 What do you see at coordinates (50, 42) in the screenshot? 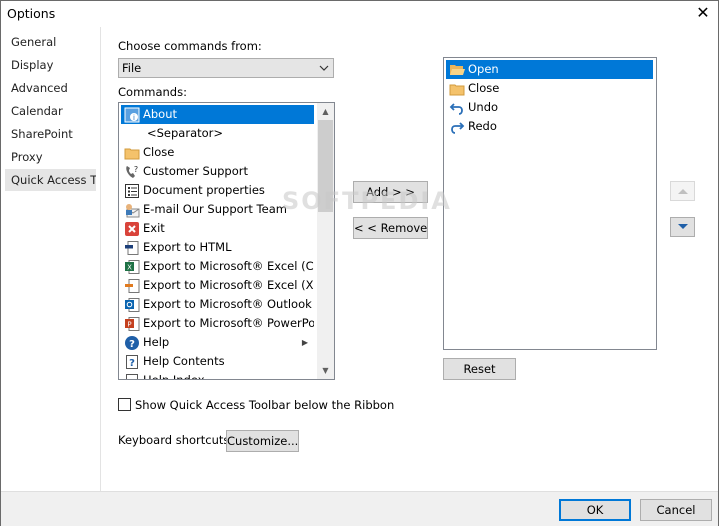
I see `sidebar-item-general: General` at bounding box center [50, 42].